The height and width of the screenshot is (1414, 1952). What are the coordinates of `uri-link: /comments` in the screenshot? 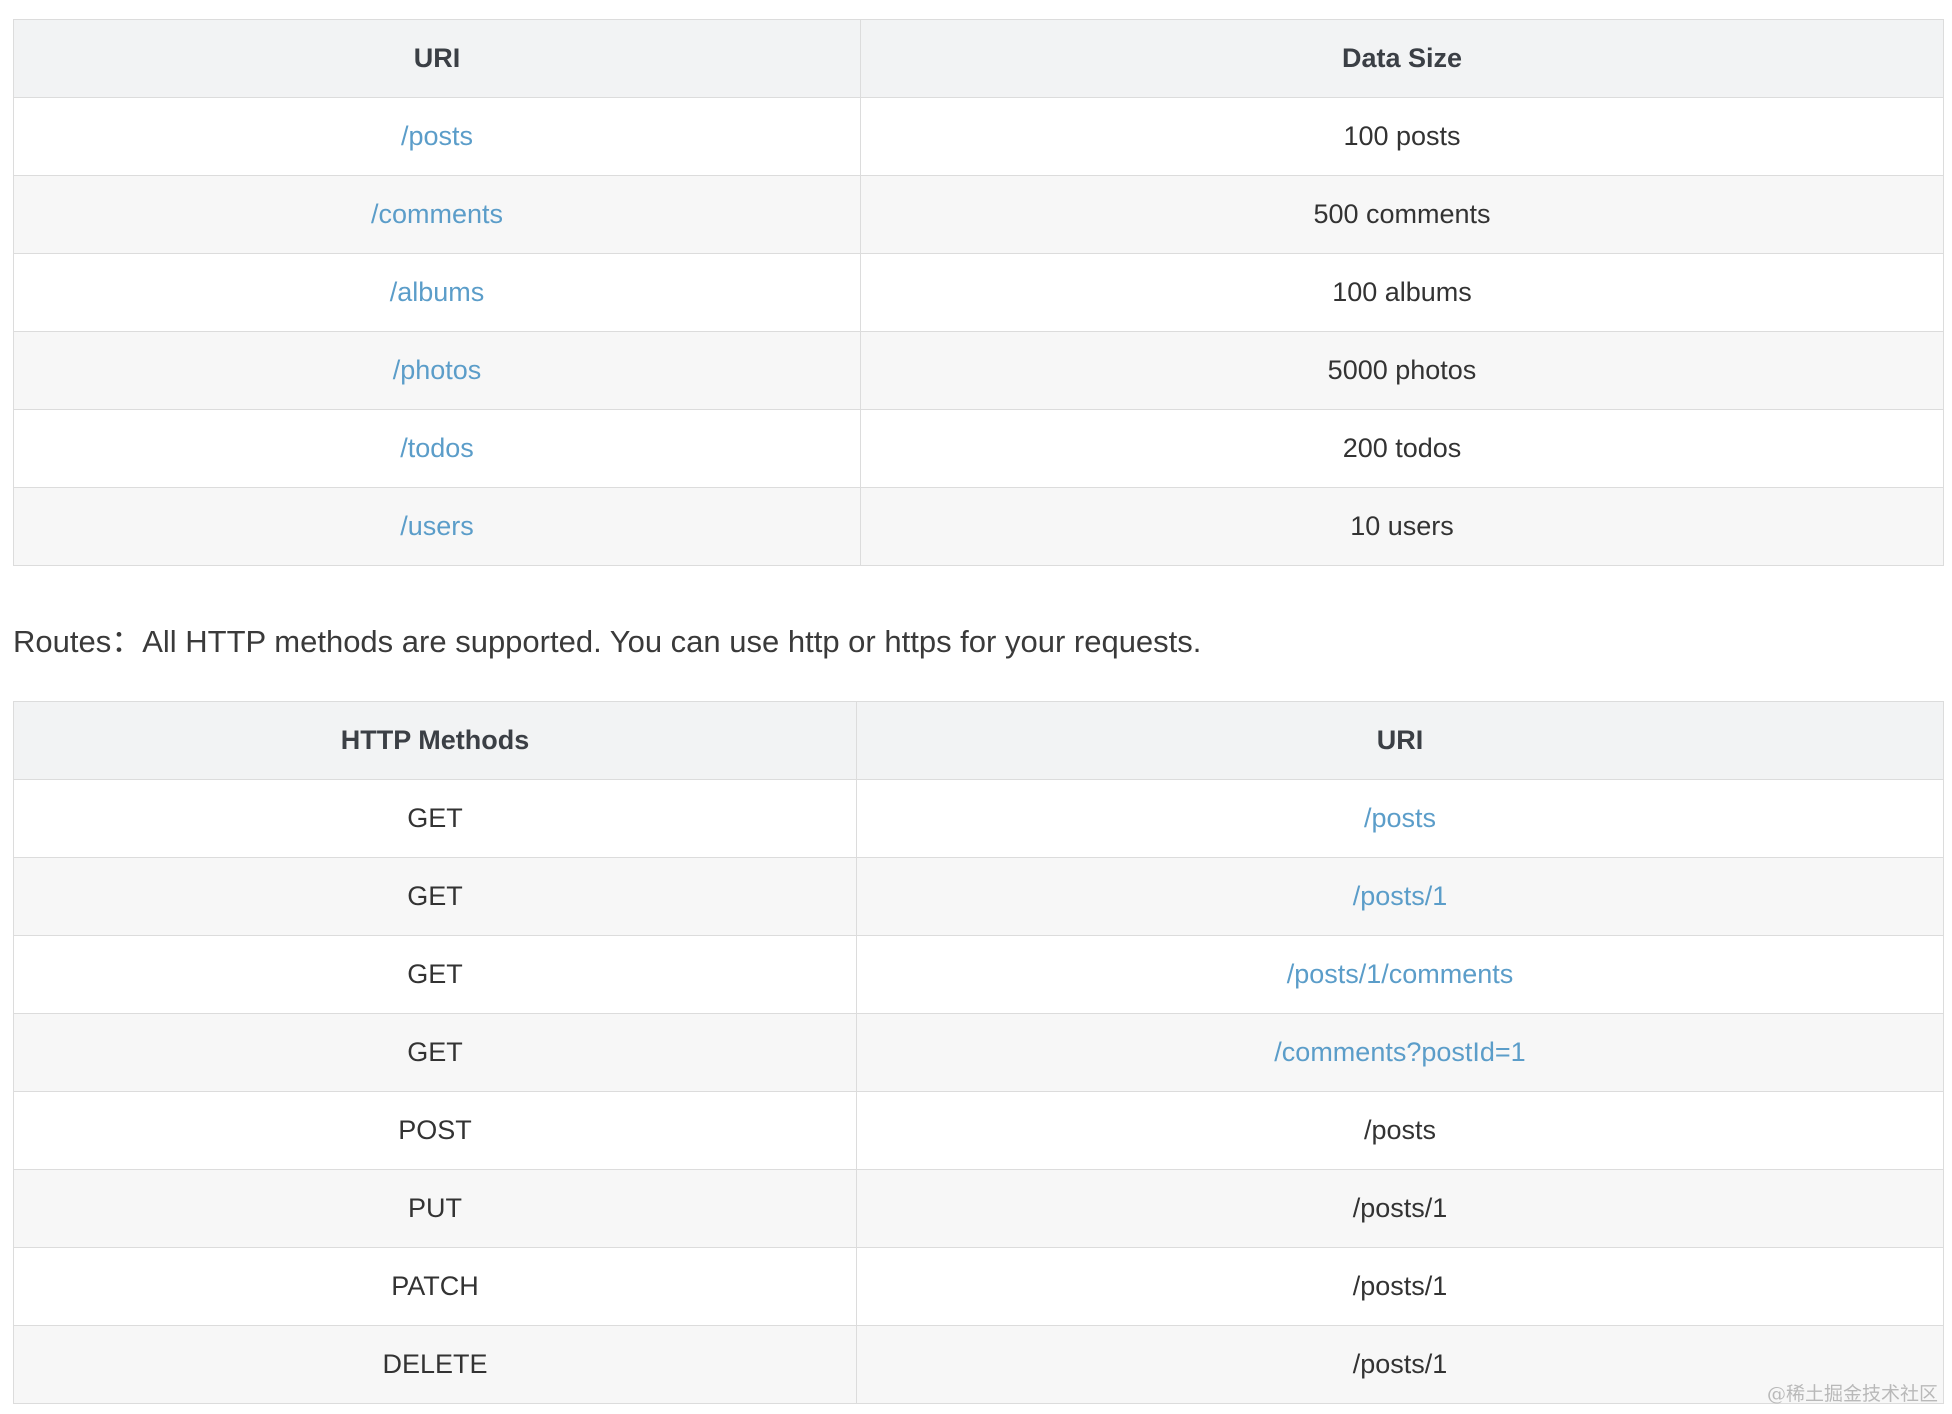 It's located at (437, 214).